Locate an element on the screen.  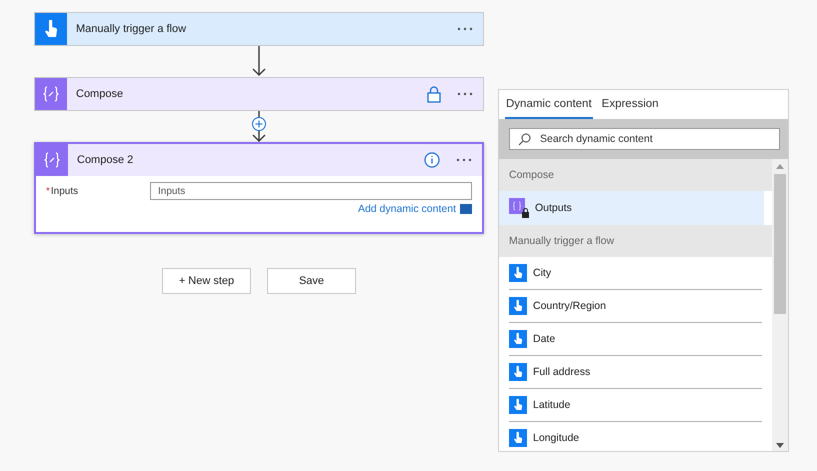
section-header: Compose is located at coordinates (635, 175).